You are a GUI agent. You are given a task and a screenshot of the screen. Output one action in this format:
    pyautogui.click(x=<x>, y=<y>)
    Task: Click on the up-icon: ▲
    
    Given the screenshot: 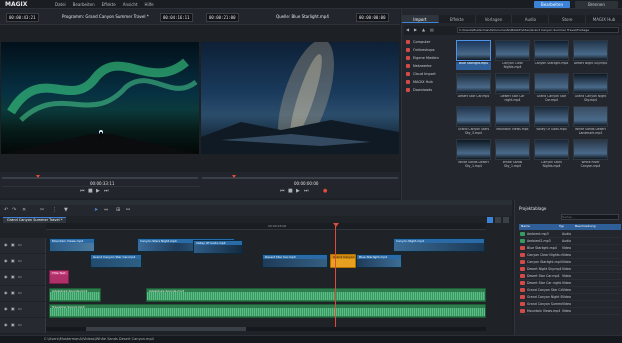 What is the action you would take?
    pyautogui.click(x=423, y=29)
    